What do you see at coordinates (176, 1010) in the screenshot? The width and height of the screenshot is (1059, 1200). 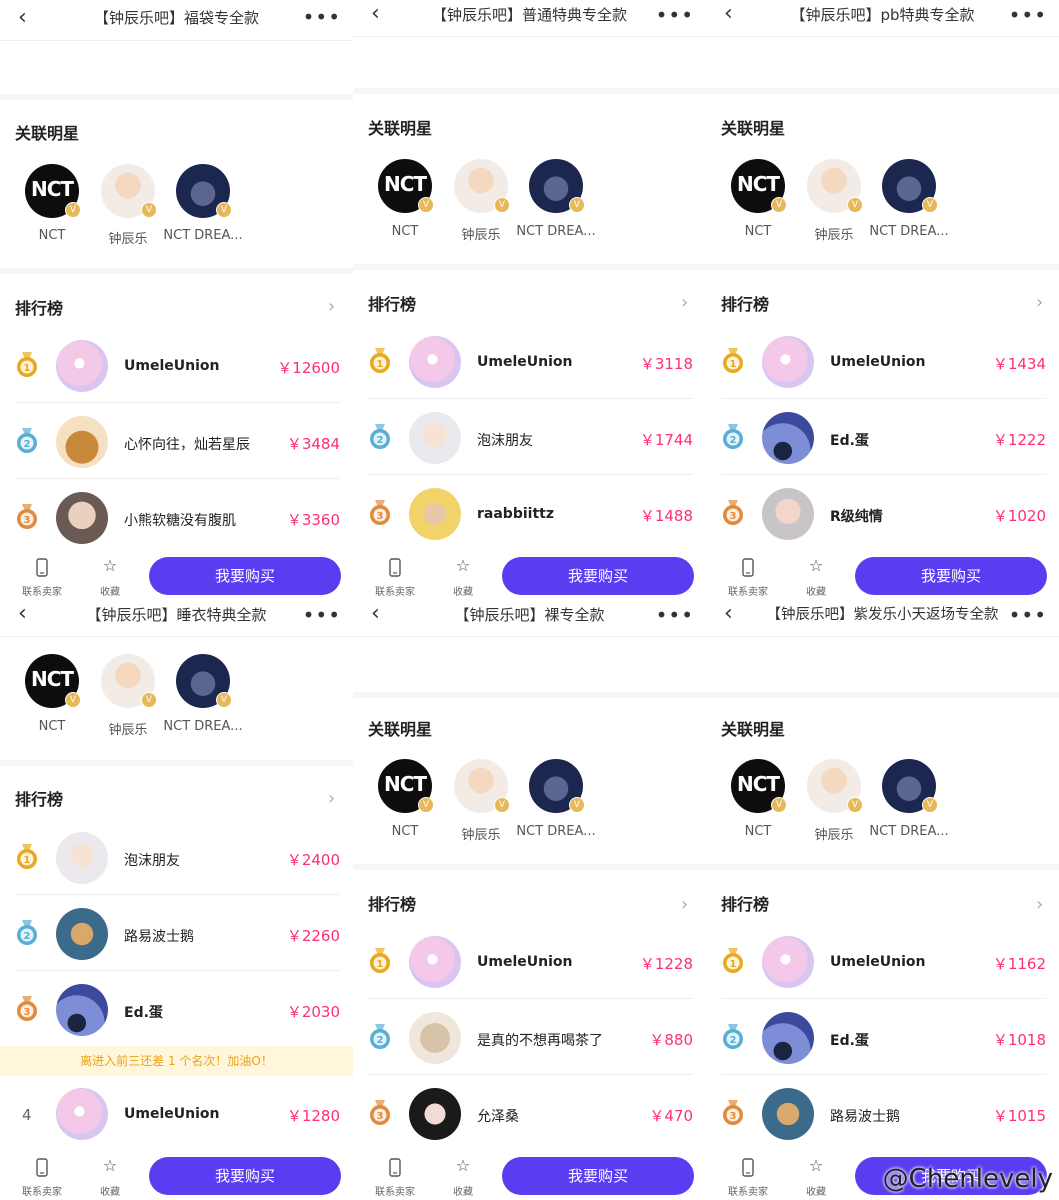 I see `rank-row: 3 Ed.蛋 ￥2030` at bounding box center [176, 1010].